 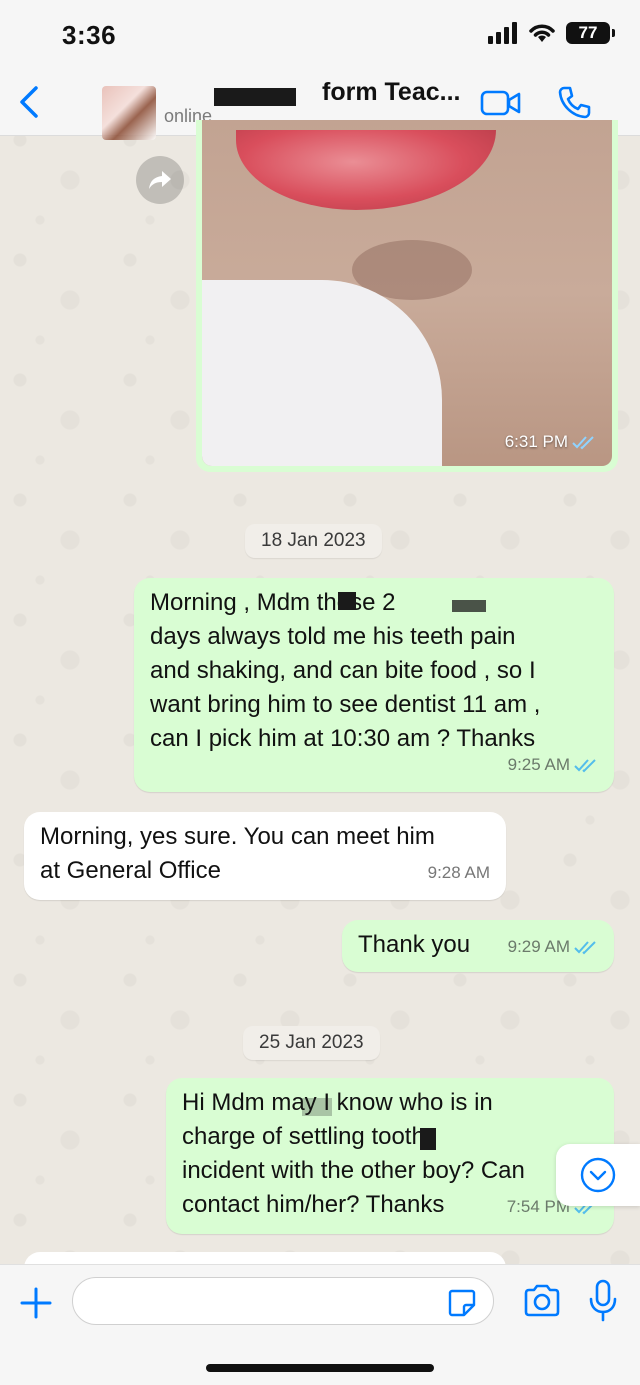 I want to click on photo-timestamp: 6:31 PM, so click(x=536, y=441).